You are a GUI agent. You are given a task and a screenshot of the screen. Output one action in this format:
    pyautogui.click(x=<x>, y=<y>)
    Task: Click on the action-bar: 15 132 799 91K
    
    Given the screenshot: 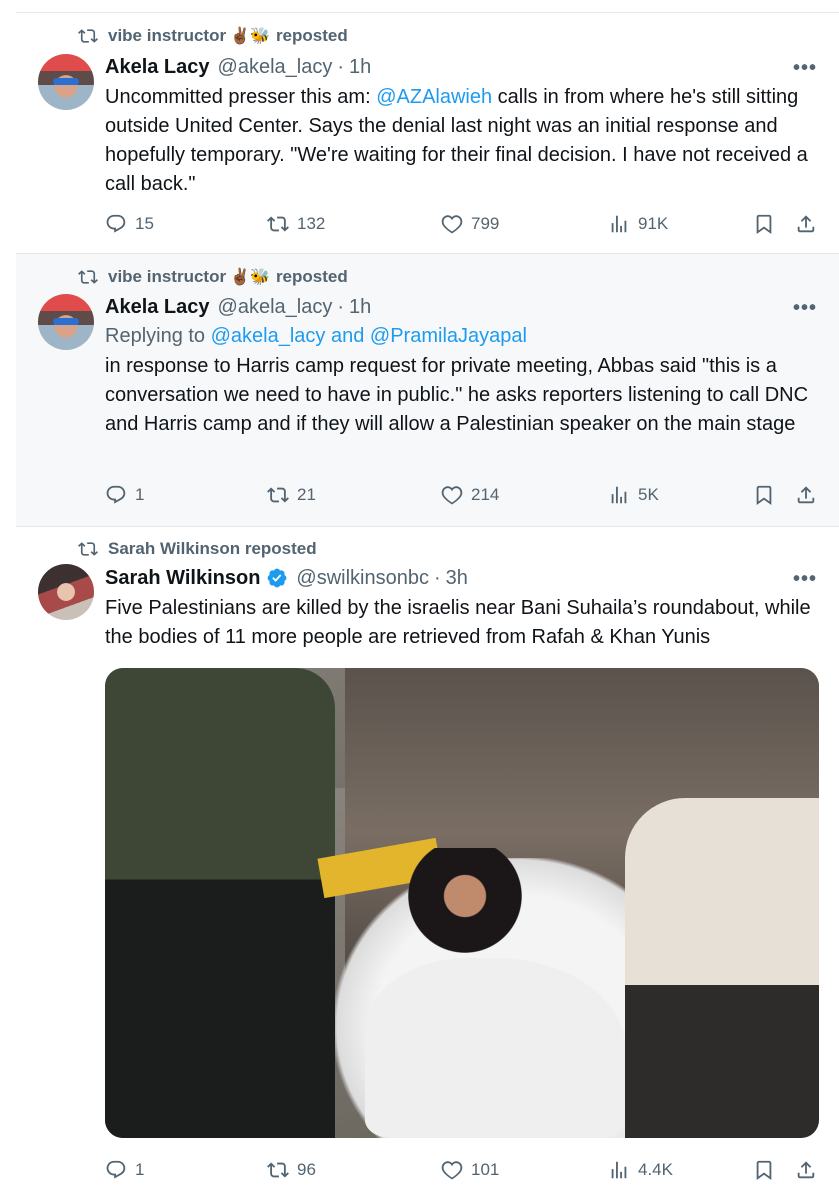 What is the action you would take?
    pyautogui.click(x=466, y=224)
    